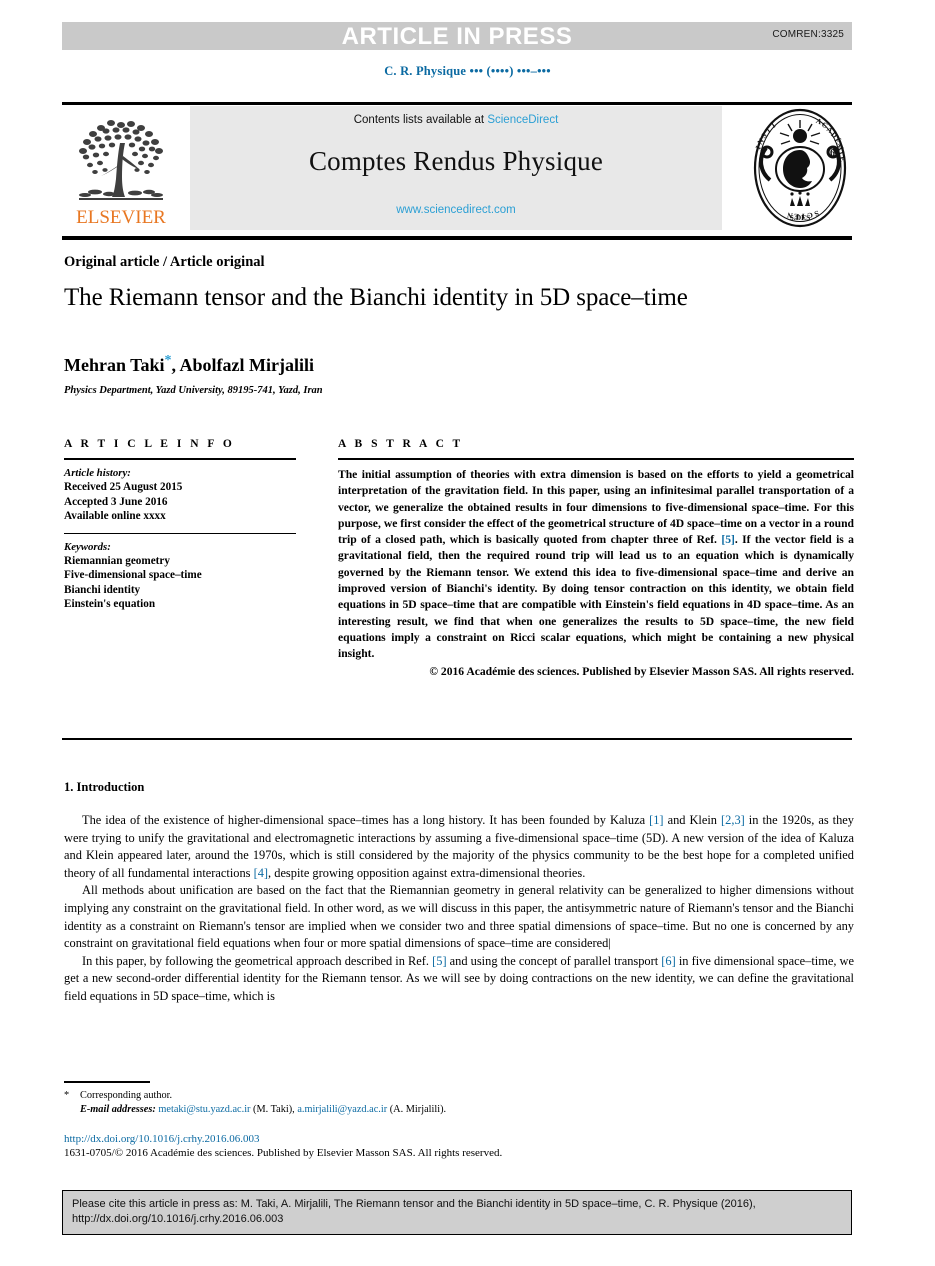  What do you see at coordinates (668, 961) in the screenshot?
I see `citation-ref: [6]` at bounding box center [668, 961].